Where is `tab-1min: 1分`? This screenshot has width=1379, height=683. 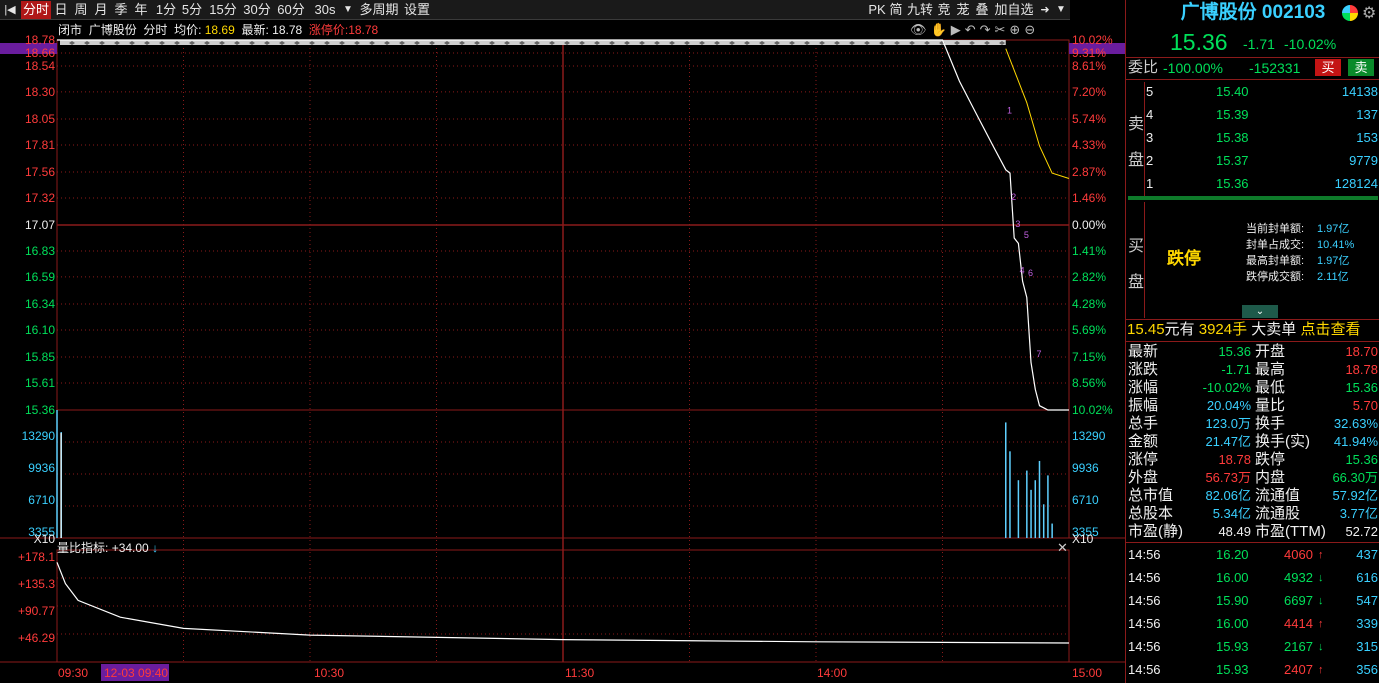 tab-1min: 1分 is located at coordinates (166, 10).